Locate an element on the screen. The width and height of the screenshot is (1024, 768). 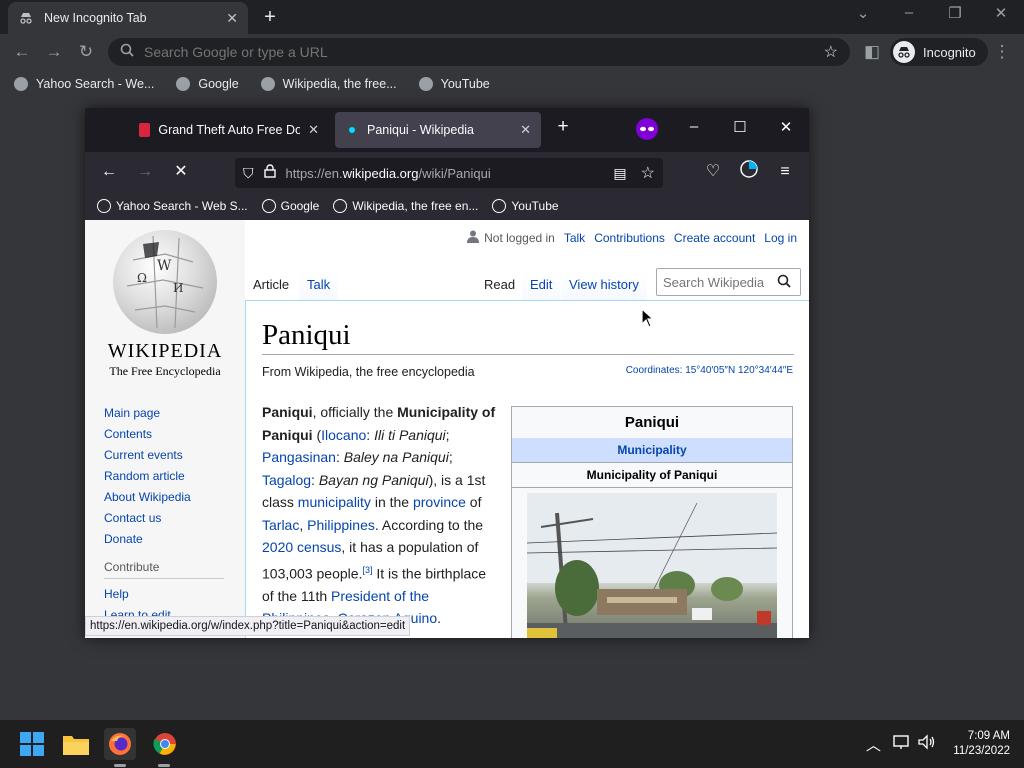
taskbar-clock: 7:09 AM 11/23/2022 is located at coordinates (981, 744).